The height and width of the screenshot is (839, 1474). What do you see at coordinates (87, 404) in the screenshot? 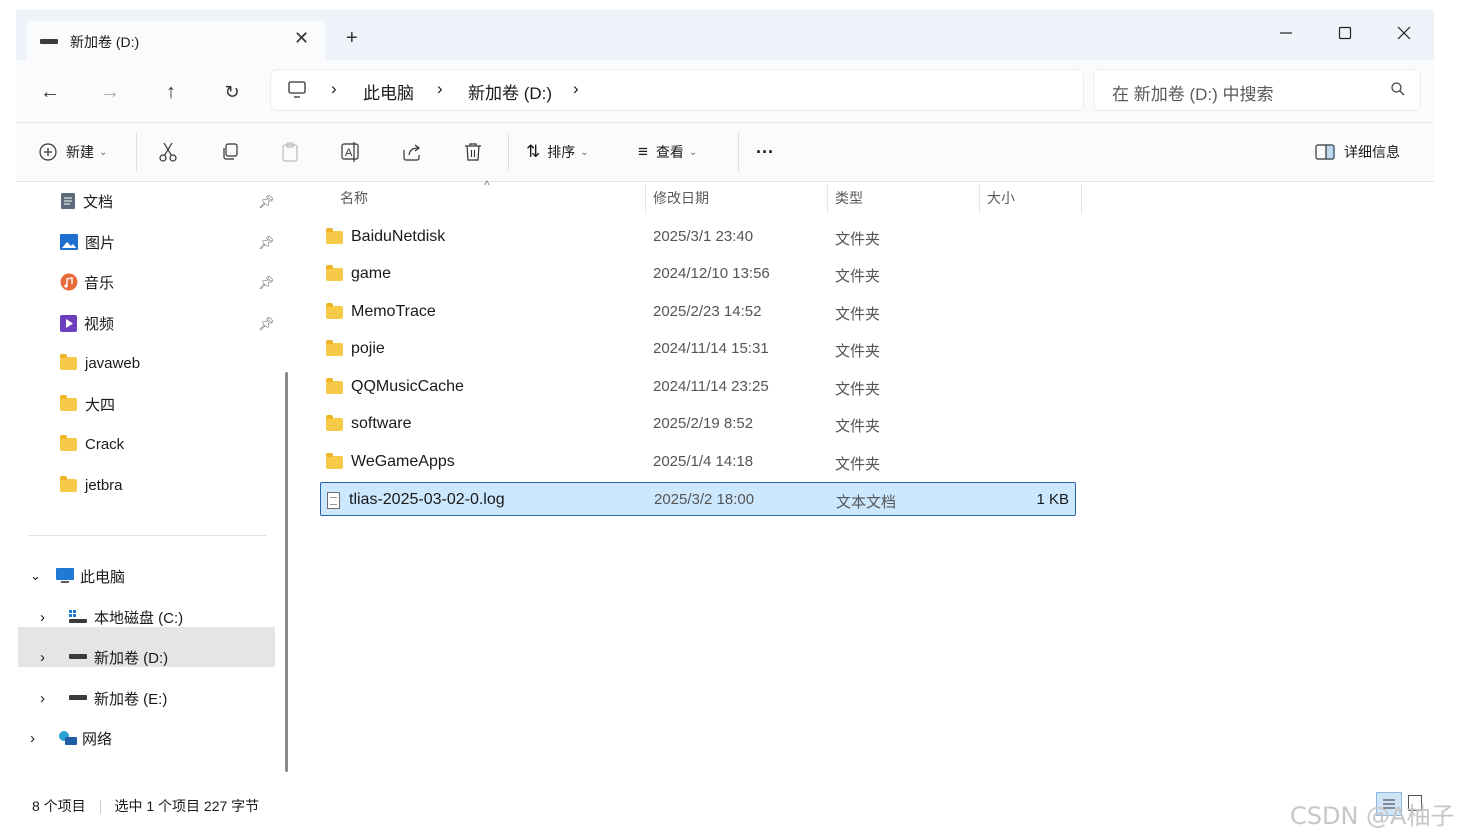
I see `sidebar-item-senior-year: 大四` at bounding box center [87, 404].